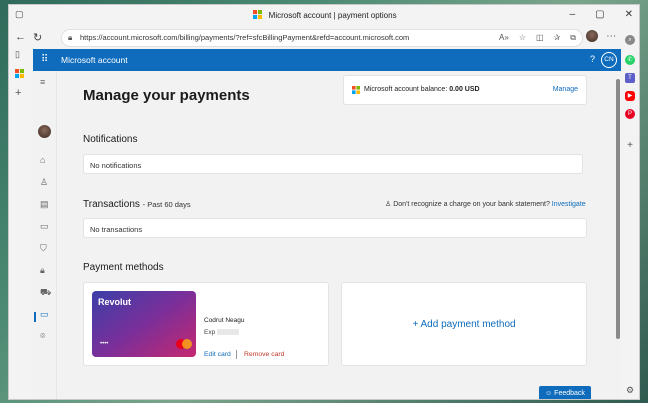  Describe the element at coordinates (44, 226) in the screenshot. I see `devices-icon: ▭` at that location.